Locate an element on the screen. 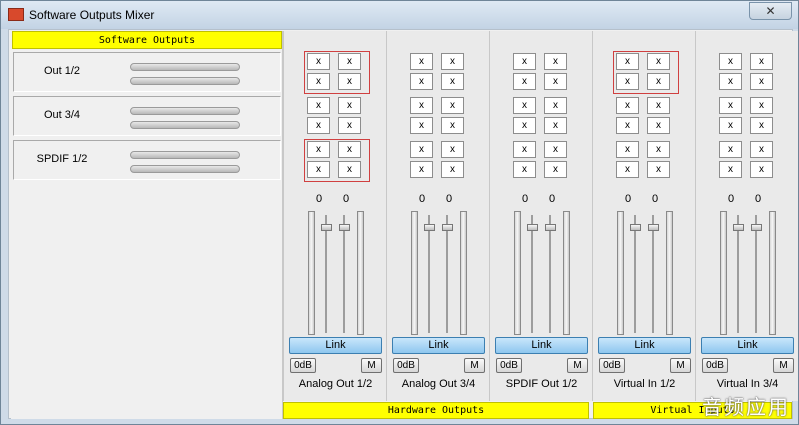 The height and width of the screenshot is (425, 799). channel-strip: x x x x x x x x x x x x 0 0 Link 0dB M Virtual In 3/4 is located at coordinates (746, 216).